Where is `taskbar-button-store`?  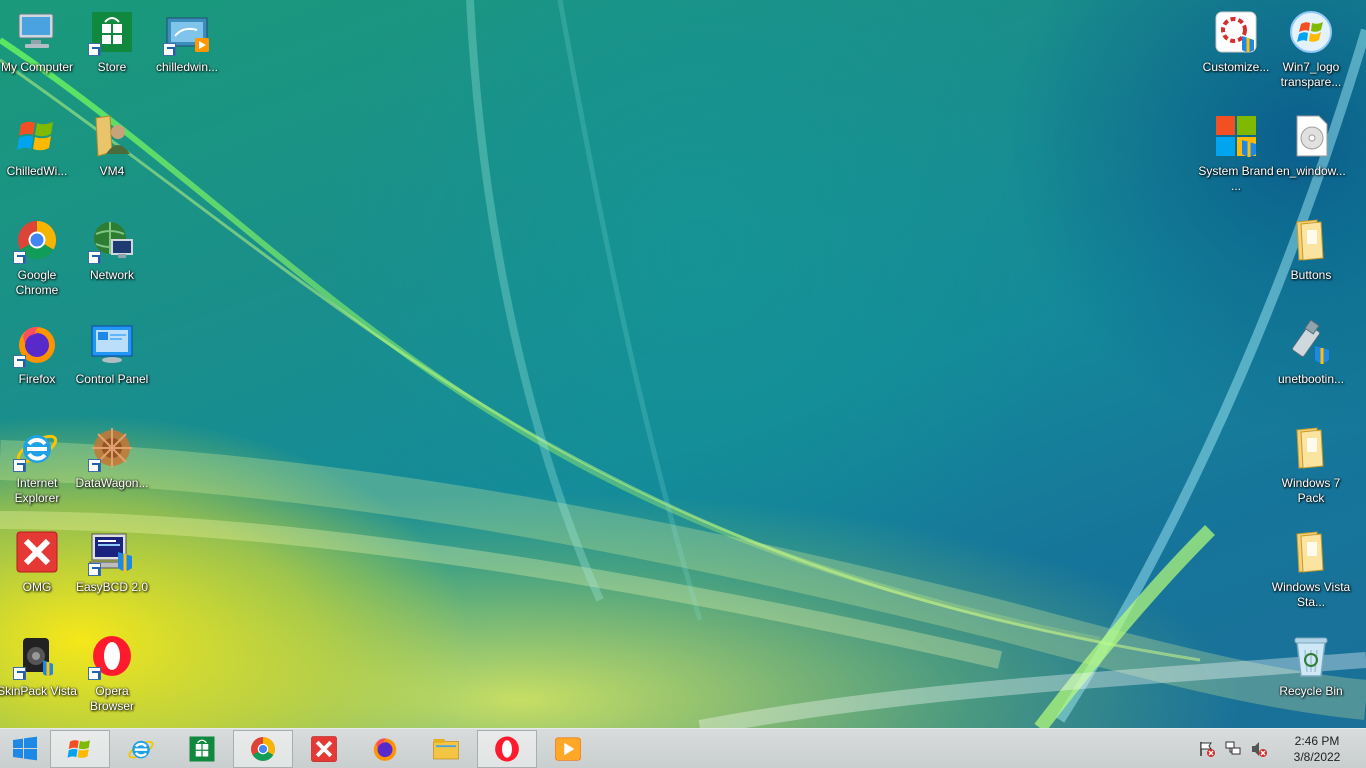
taskbar-button-store is located at coordinates (202, 749).